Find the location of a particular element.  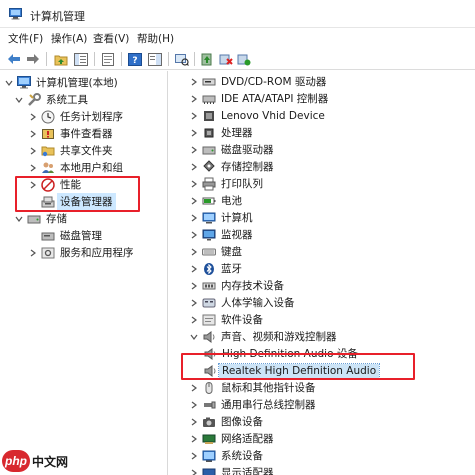

device-category-row: 磁盘驱动器 is located at coordinates (231, 149).